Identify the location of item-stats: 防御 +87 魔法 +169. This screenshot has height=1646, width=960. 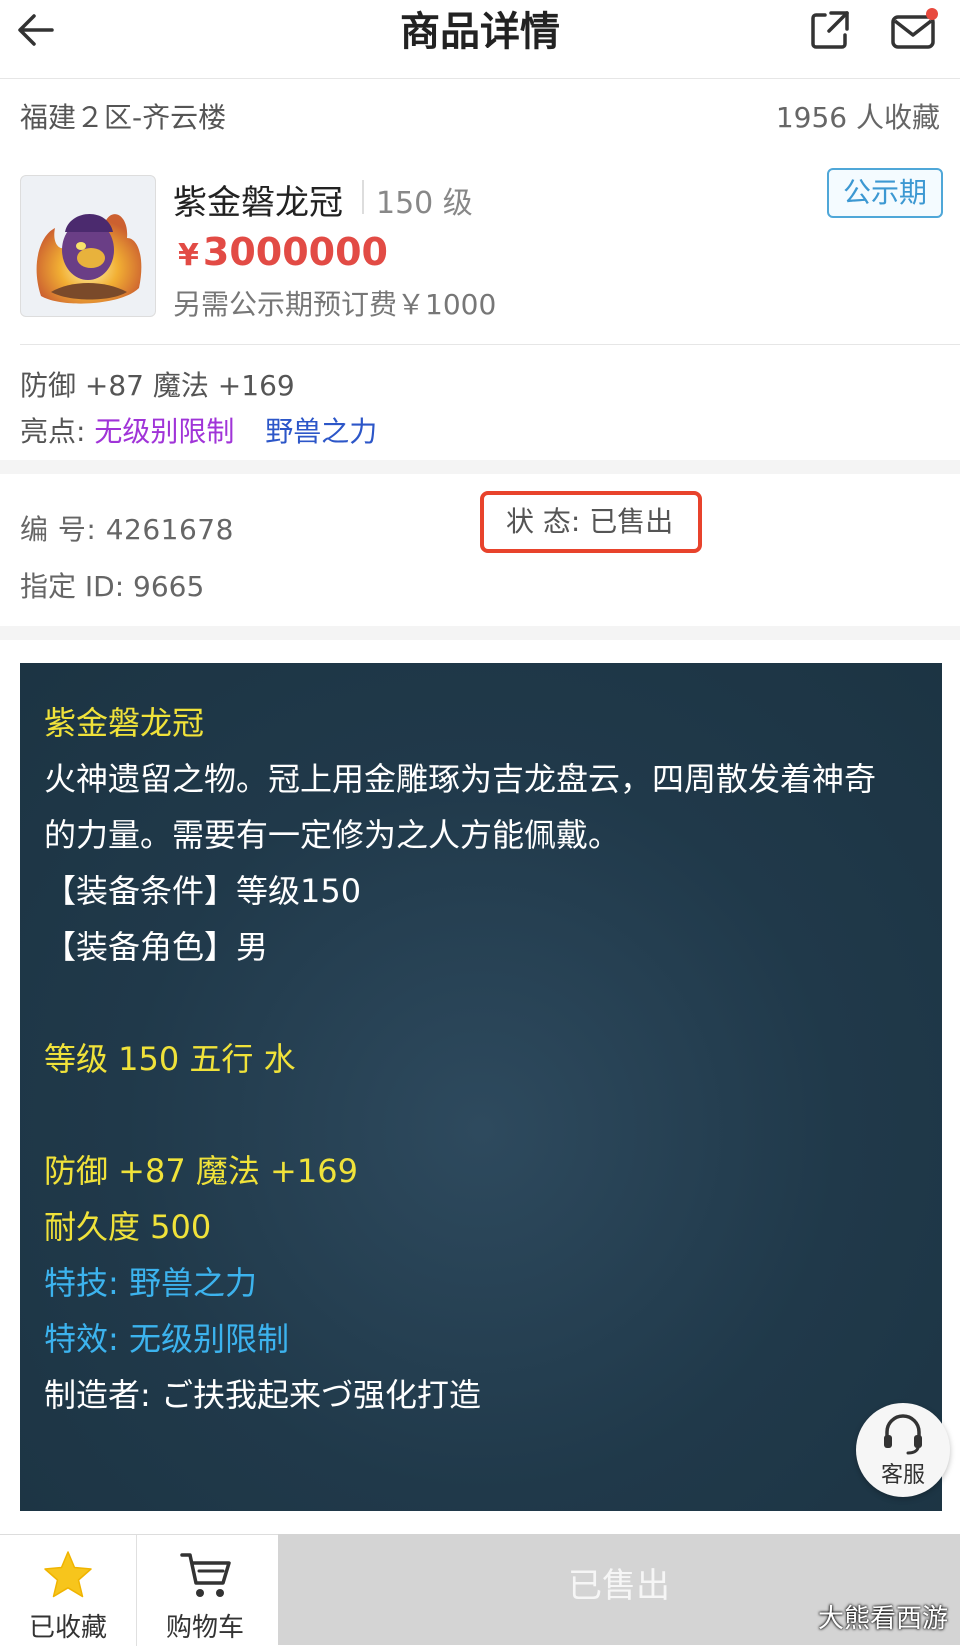
(157, 385).